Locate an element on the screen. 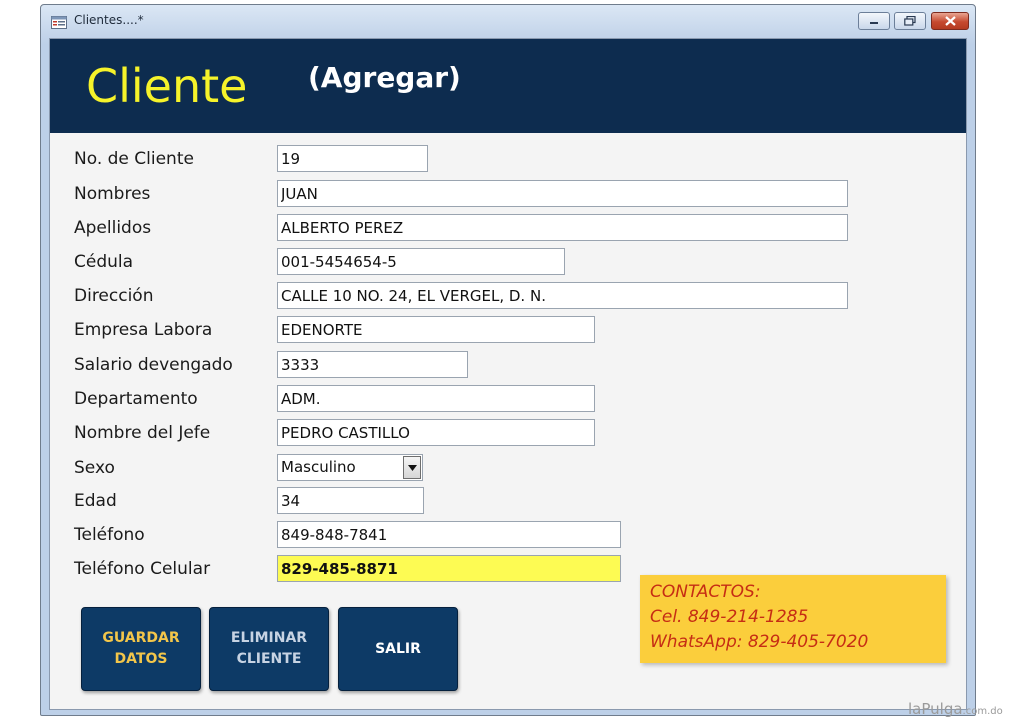 The height and width of the screenshot is (720, 1021). delete-client-button: ELIMINAR CLIENTE is located at coordinates (269, 649).